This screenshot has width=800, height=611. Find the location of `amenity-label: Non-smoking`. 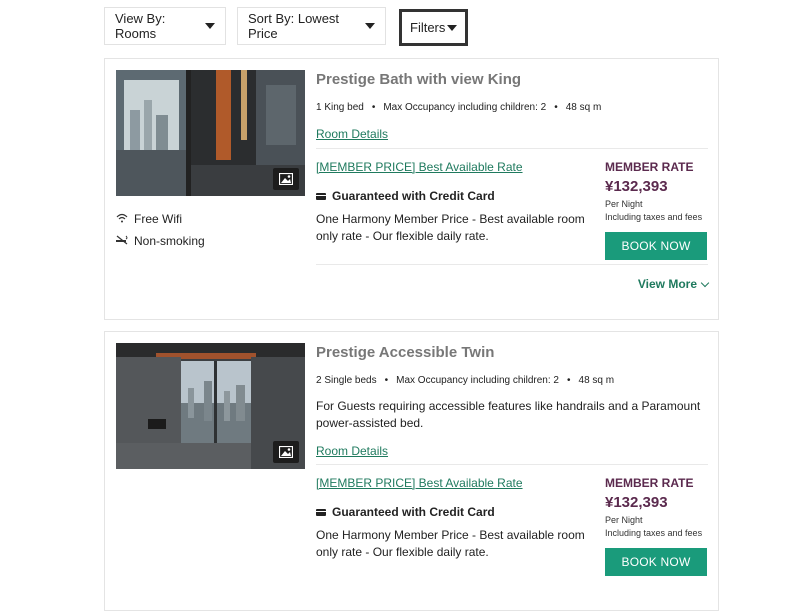

amenity-label: Non-smoking is located at coordinates (169, 241).